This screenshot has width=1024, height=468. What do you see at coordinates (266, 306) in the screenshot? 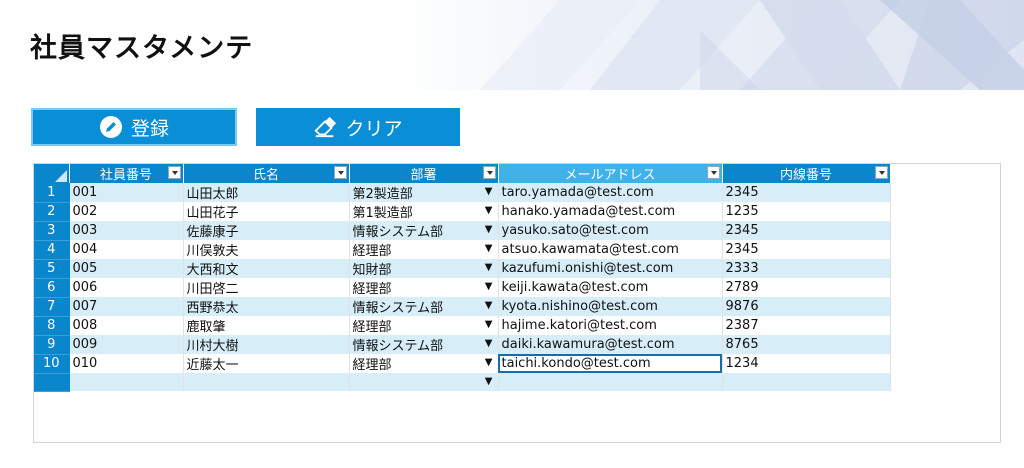
I see `name-cell: 西野恭太` at bounding box center [266, 306].